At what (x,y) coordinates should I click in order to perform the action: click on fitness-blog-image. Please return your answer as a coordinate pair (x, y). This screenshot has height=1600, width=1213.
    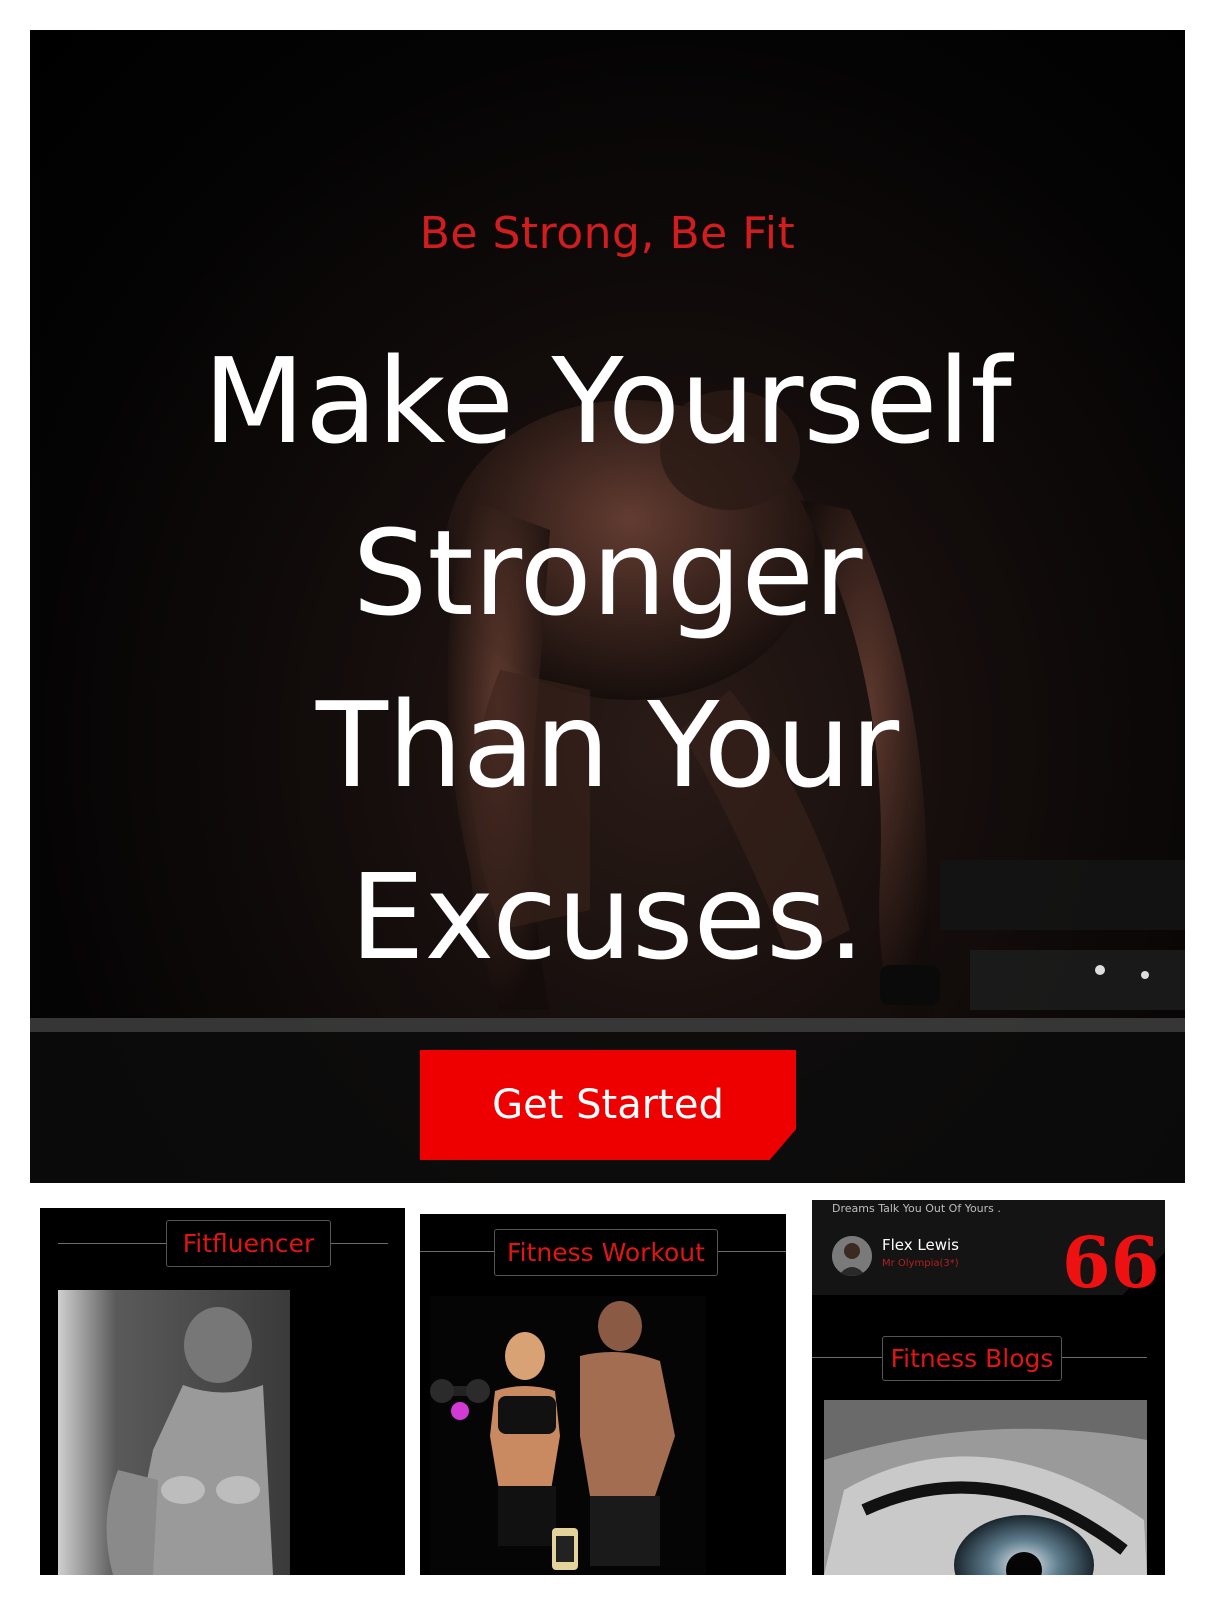
    Looking at the image, I should click on (985, 1487).